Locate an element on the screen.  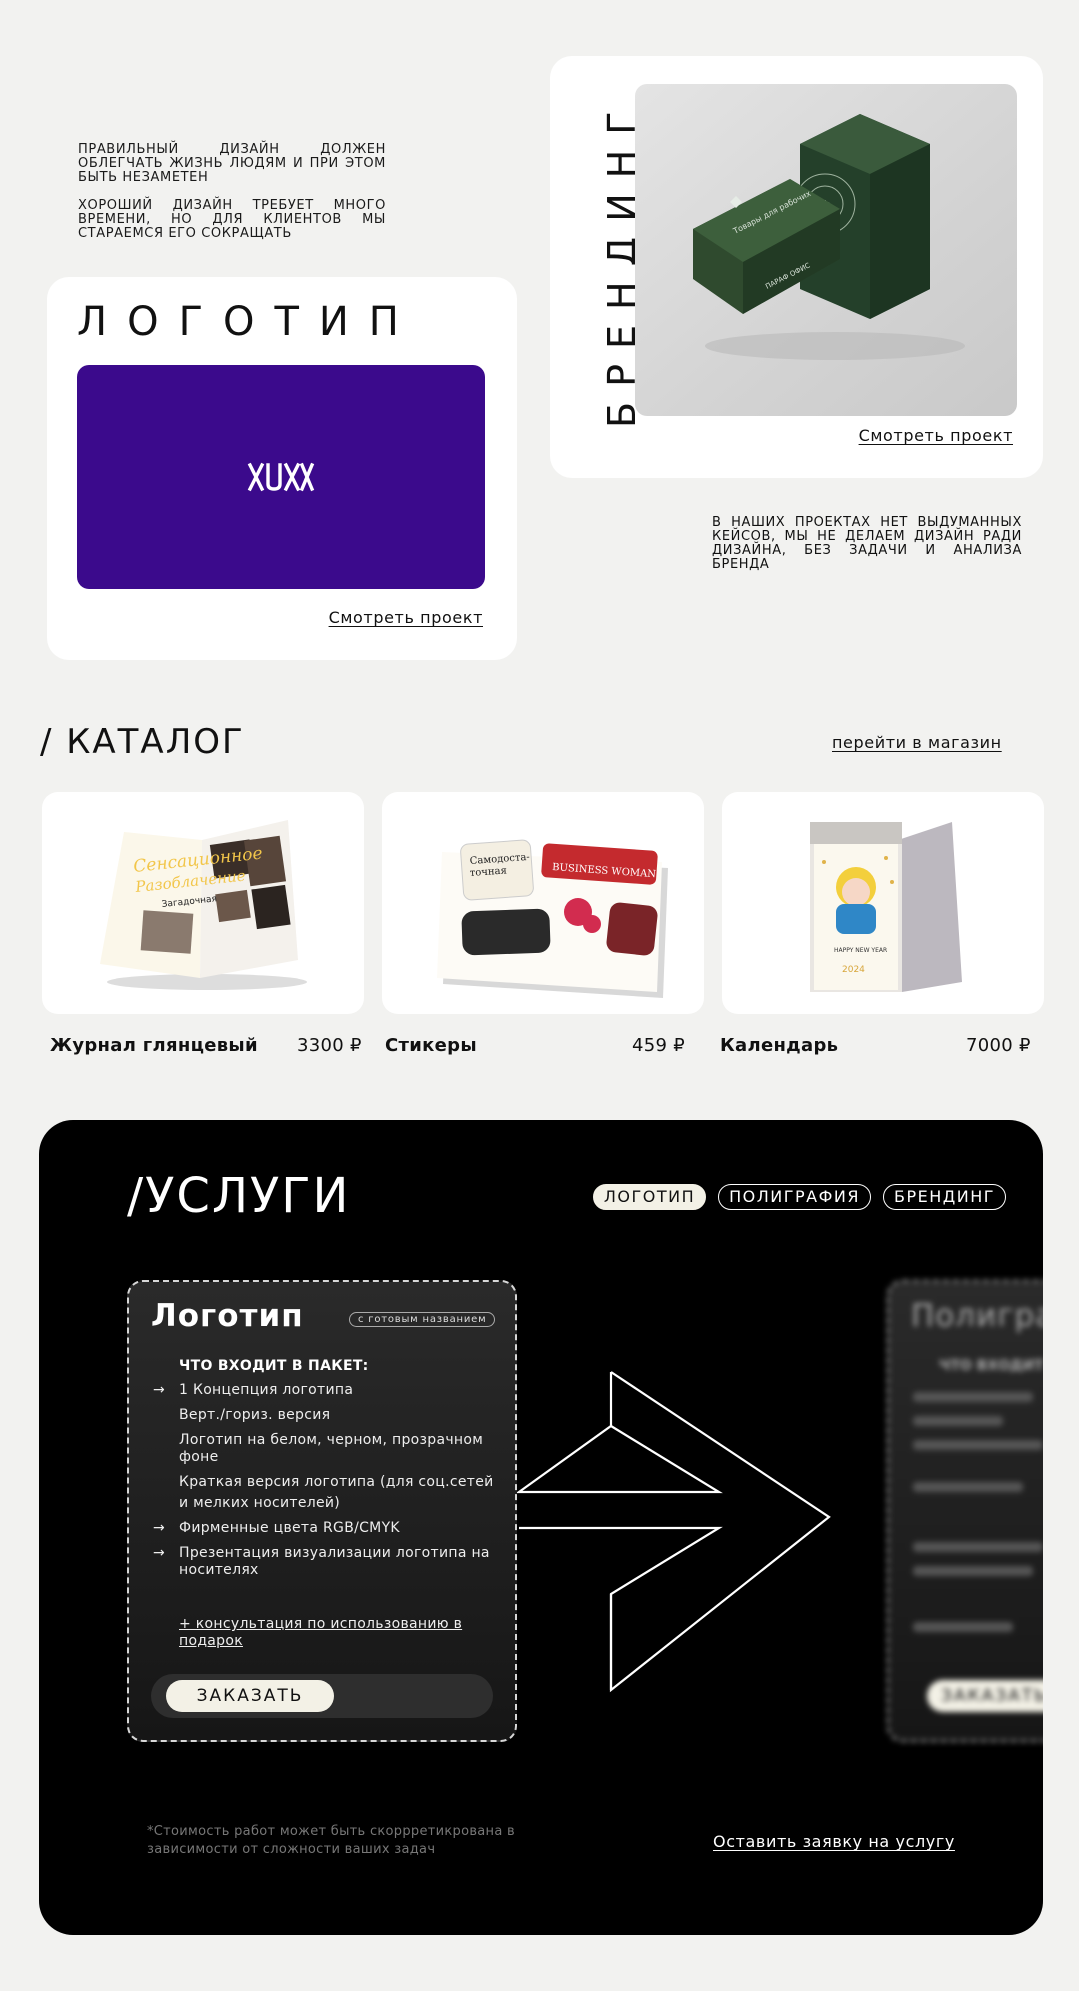
calendar-image: HAPPY NEW YEAR 2024 is located at coordinates (886, 907).